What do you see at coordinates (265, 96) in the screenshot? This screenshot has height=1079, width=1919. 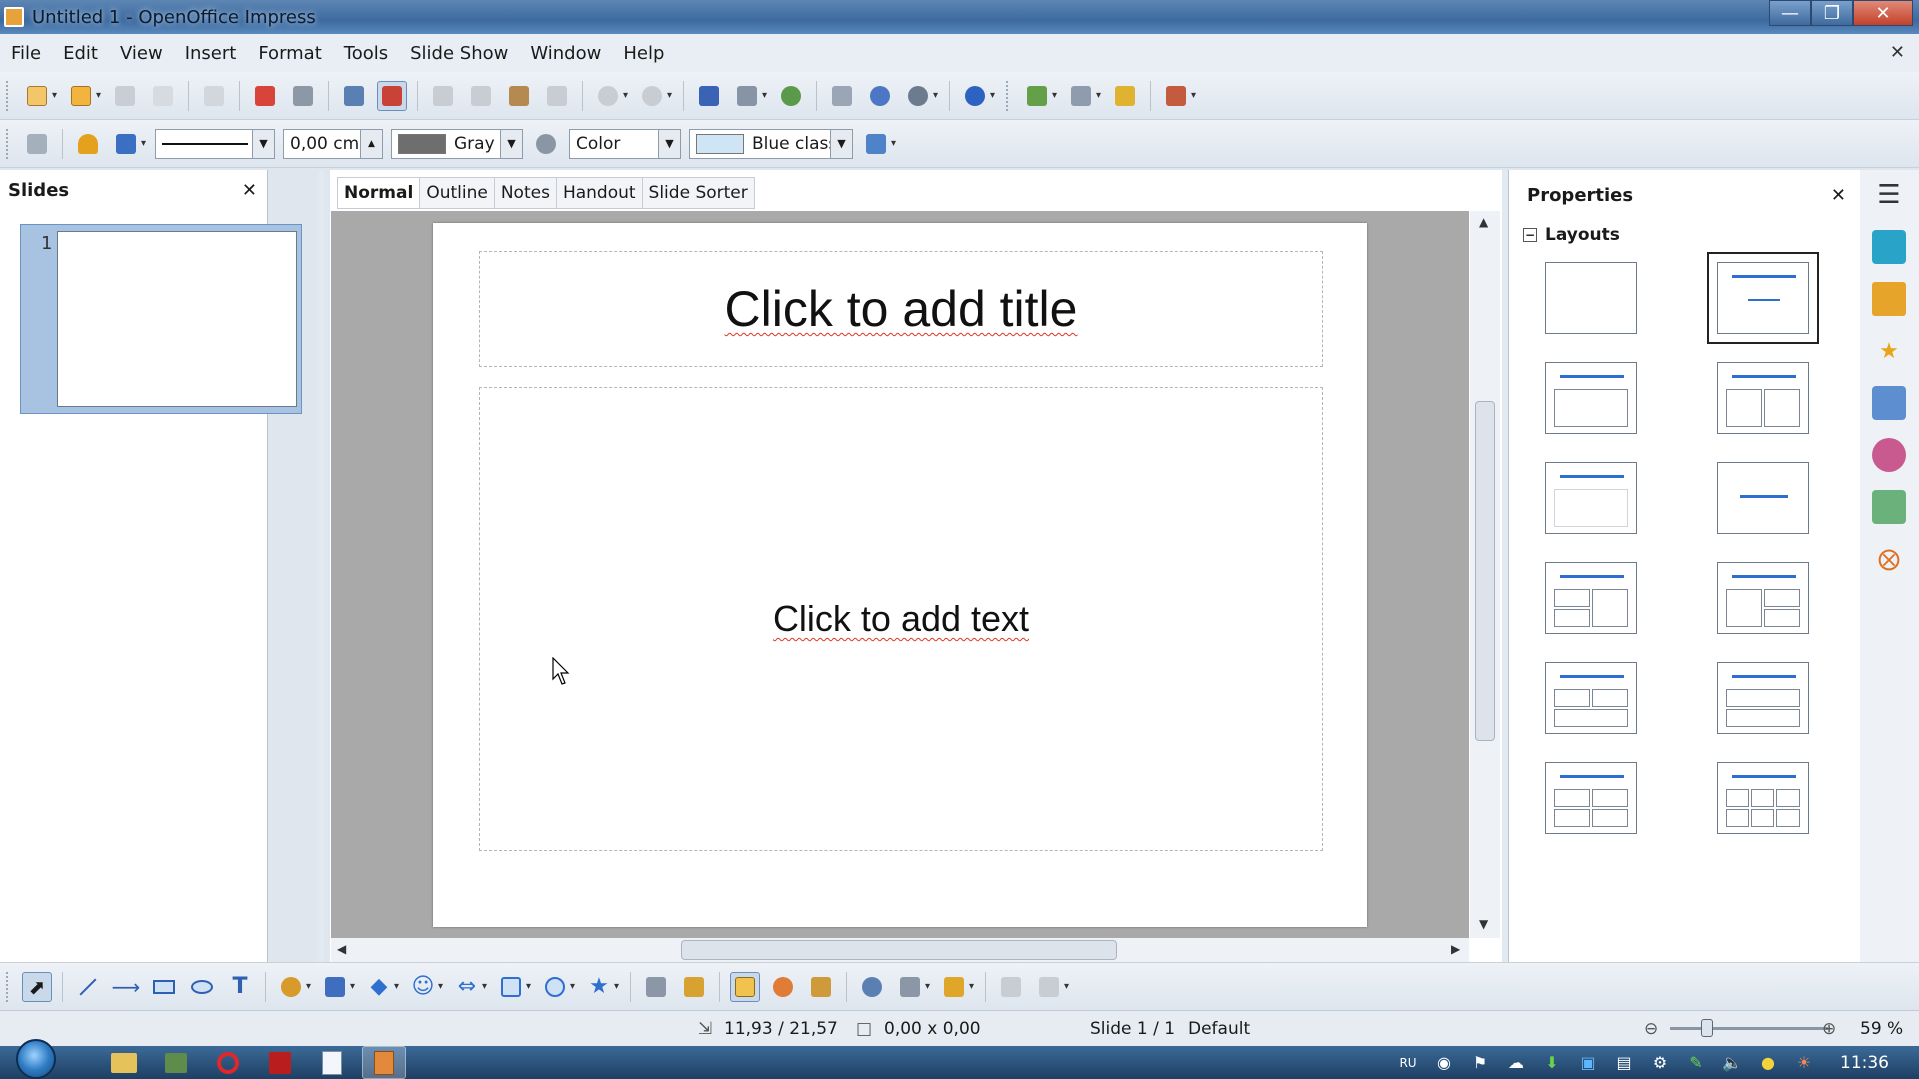 I see `export-pdf-icon` at bounding box center [265, 96].